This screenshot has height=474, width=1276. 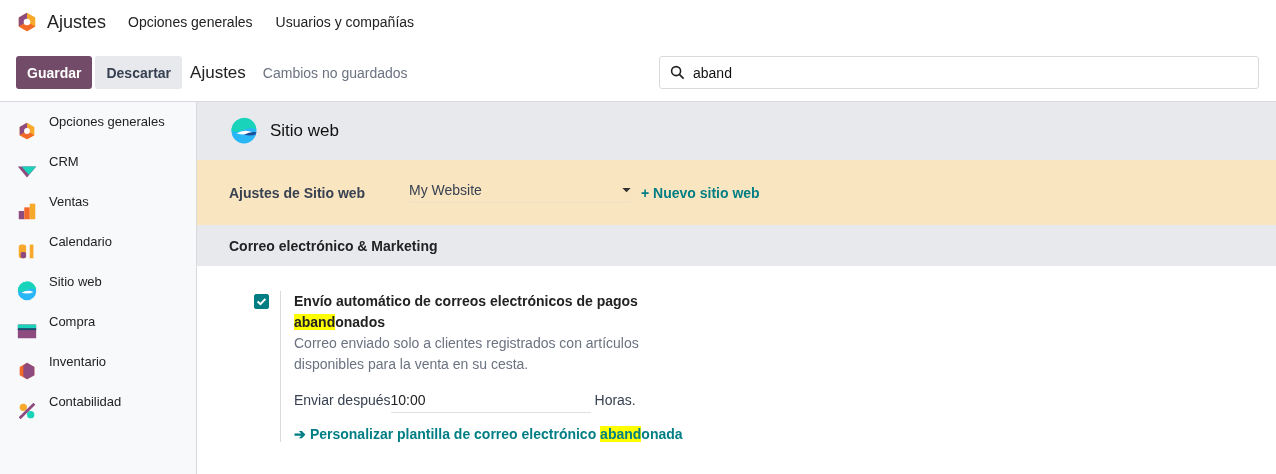 I want to click on app-title: Sitio web, so click(x=304, y=131).